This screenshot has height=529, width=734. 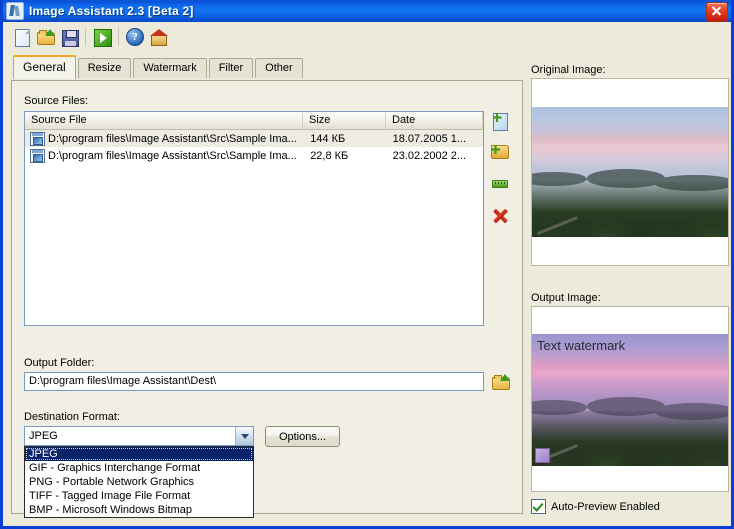 I want to click on tab-filter: Filter, so click(x=231, y=68).